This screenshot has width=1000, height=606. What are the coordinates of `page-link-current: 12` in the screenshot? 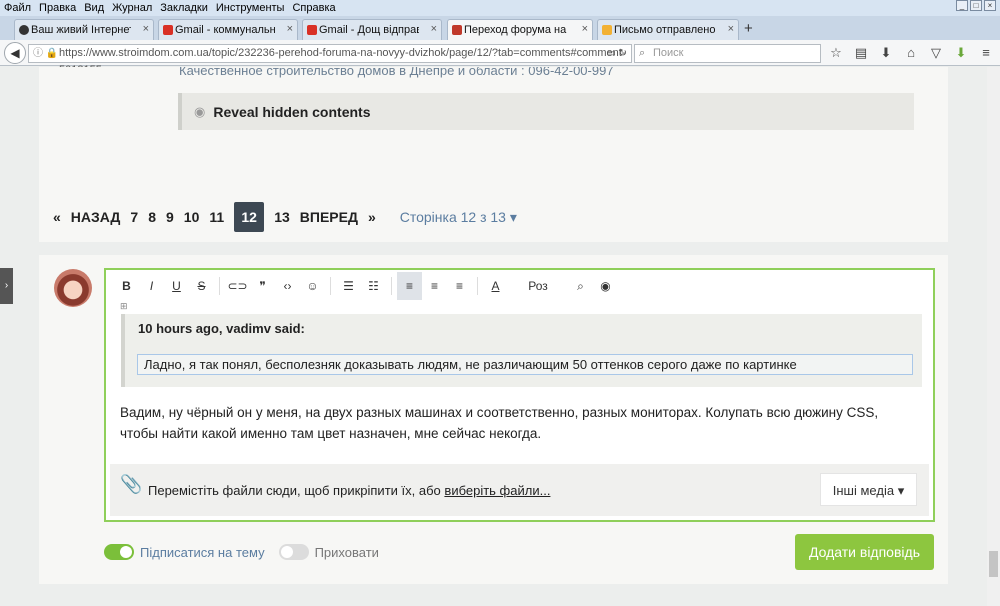 It's located at (249, 217).